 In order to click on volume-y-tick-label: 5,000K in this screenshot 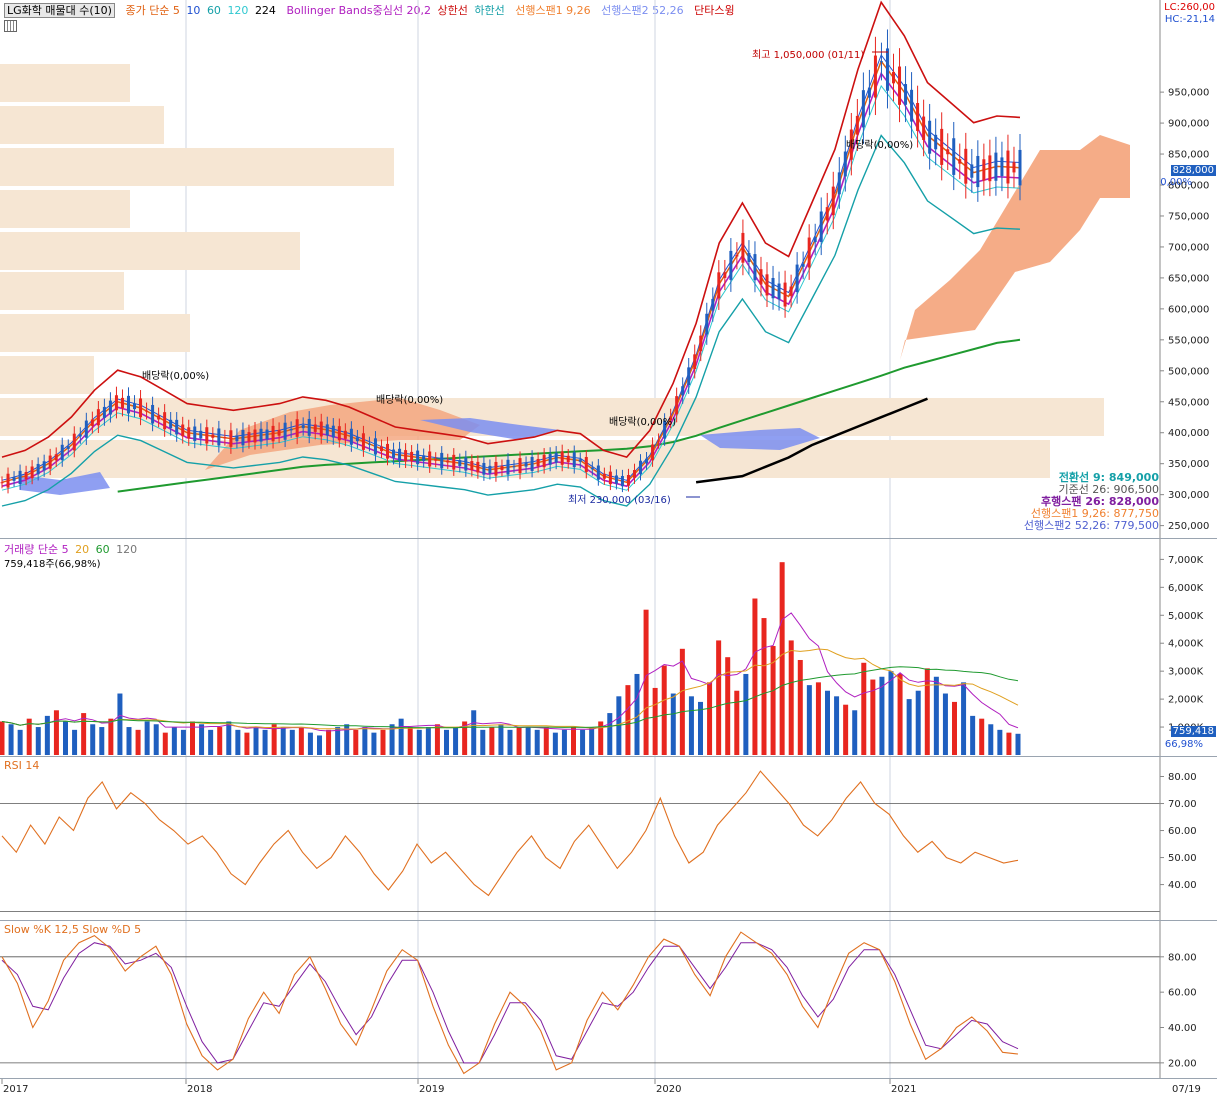, I will do `click(1186, 616)`.